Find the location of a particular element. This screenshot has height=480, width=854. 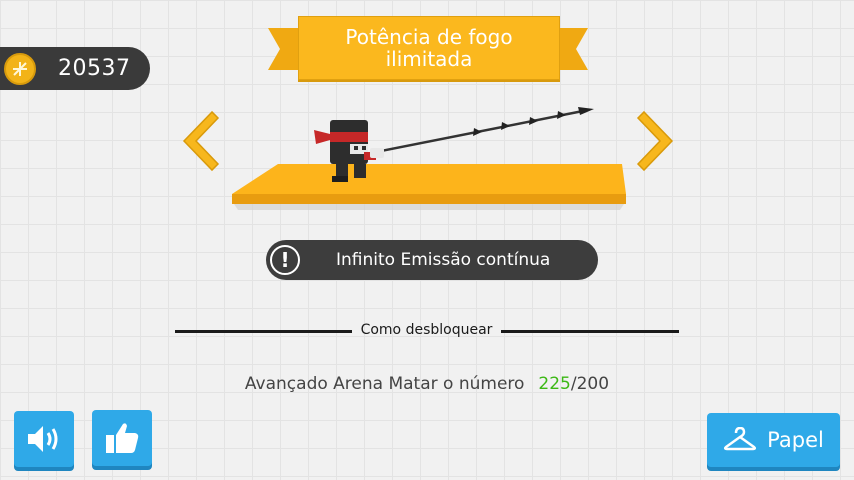

chevron-right-icon is located at coordinates (655, 141).